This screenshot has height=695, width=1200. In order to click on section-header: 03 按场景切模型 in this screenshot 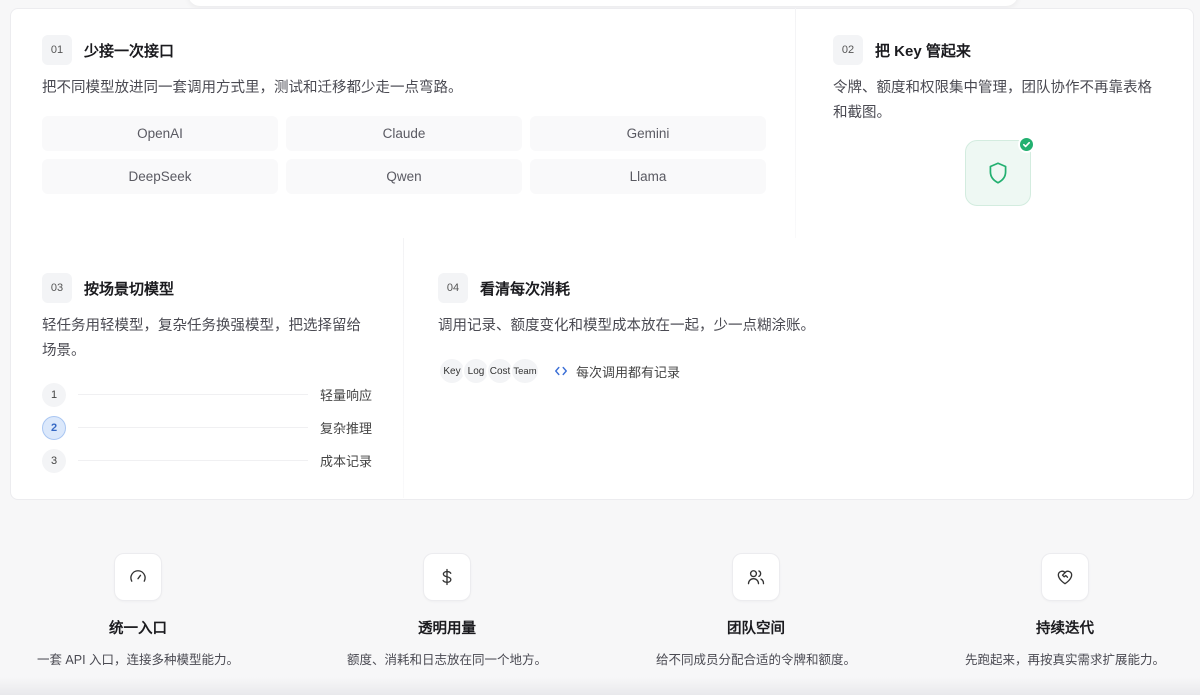, I will do `click(212, 288)`.